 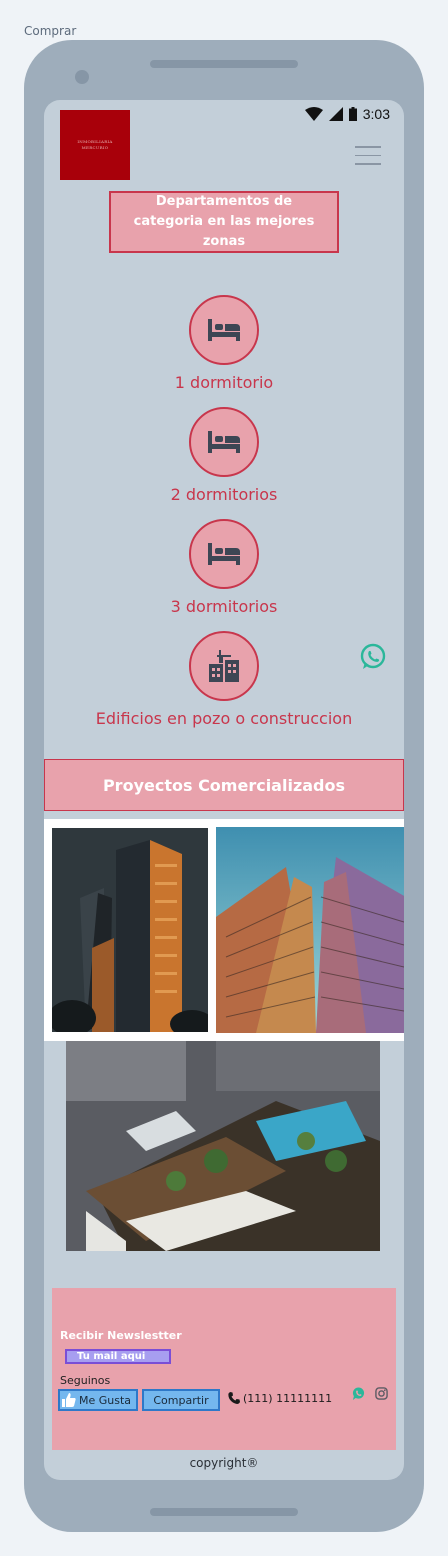 What do you see at coordinates (234, 1398) in the screenshot?
I see `phone-icon` at bounding box center [234, 1398].